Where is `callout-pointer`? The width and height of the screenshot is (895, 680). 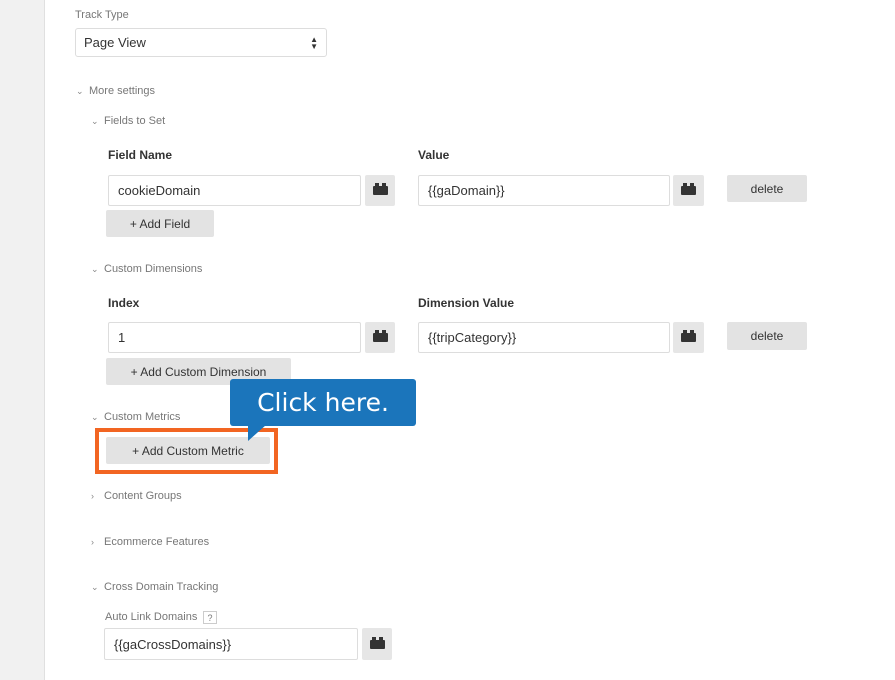
callout-pointer is located at coordinates (257, 433).